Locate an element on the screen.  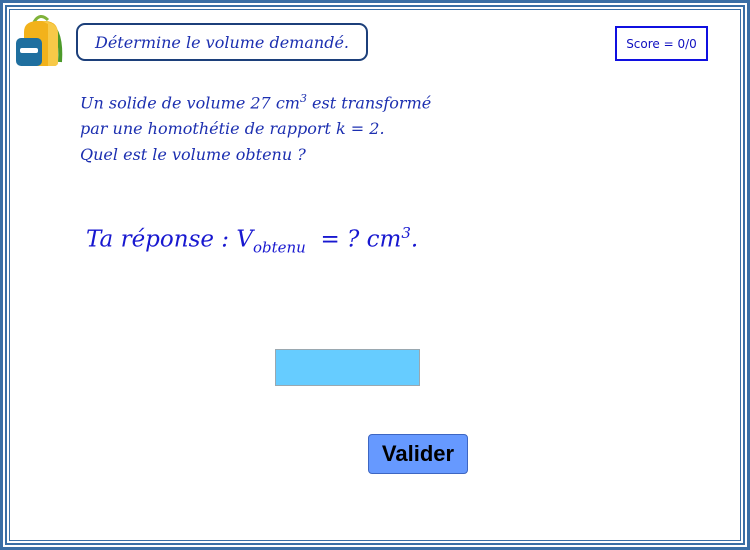
problem-line-1-exponent: 3 is located at coordinates (303, 98).